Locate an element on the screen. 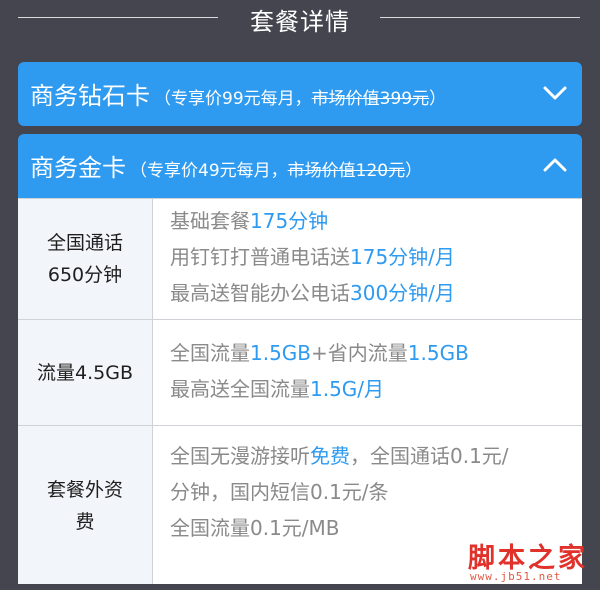 This screenshot has width=600, height=590. row-details: 全国流量1.5GB+省内流量1.5GB 最高送全国流量1.5G/月 is located at coordinates (372, 380).